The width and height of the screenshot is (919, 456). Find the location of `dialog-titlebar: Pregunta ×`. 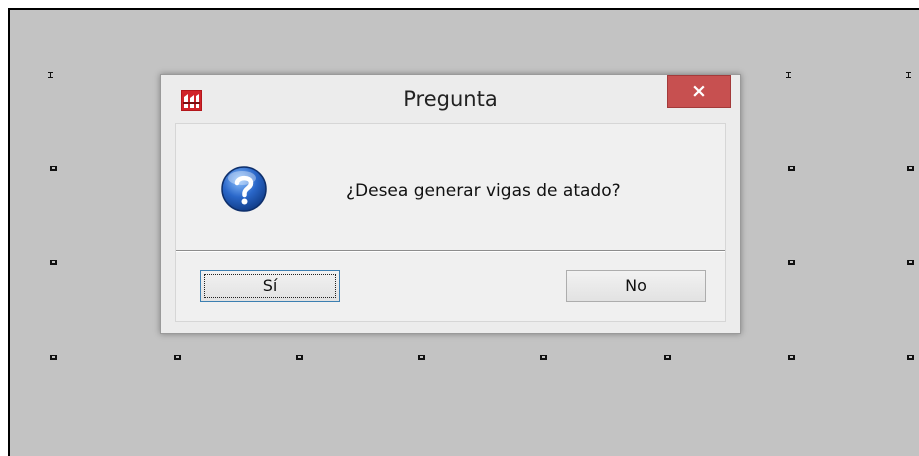

dialog-titlebar: Pregunta × is located at coordinates (450, 99).